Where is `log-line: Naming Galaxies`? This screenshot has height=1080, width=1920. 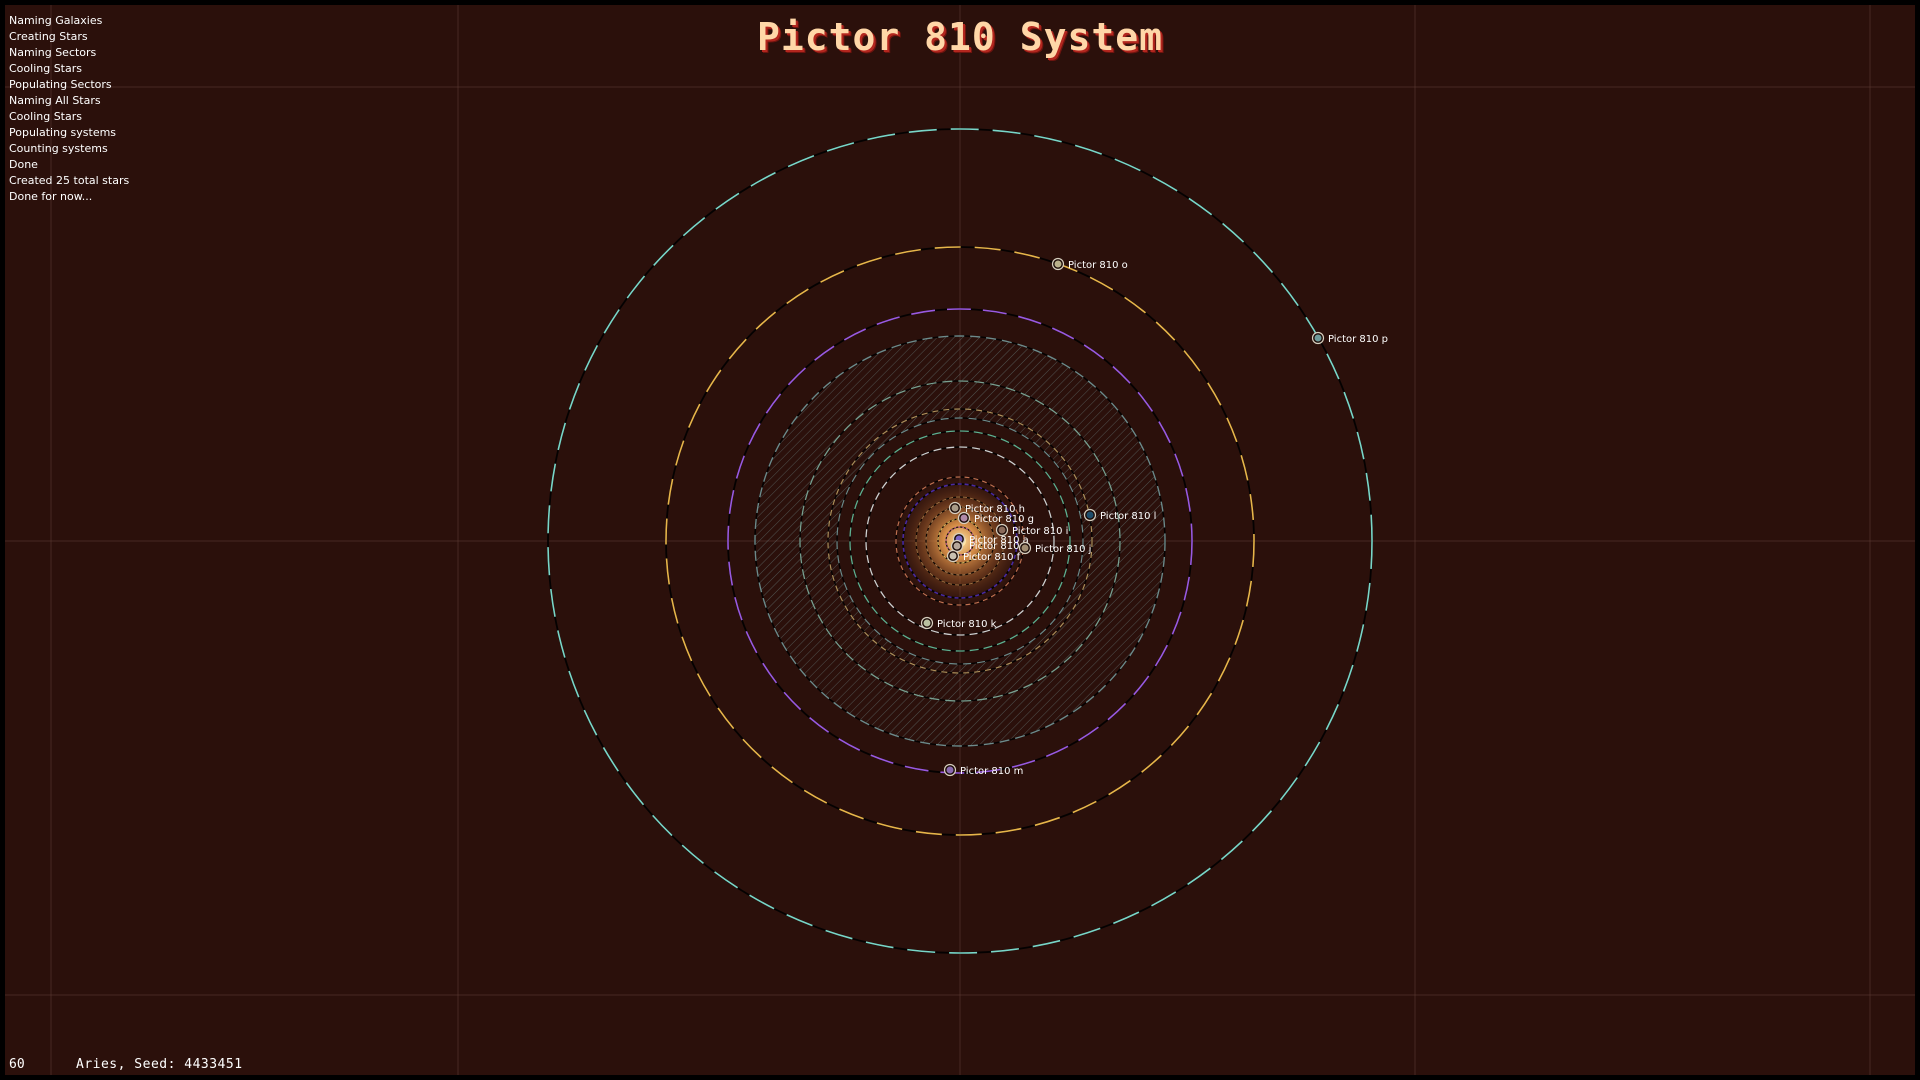 log-line: Naming Galaxies is located at coordinates (56, 20).